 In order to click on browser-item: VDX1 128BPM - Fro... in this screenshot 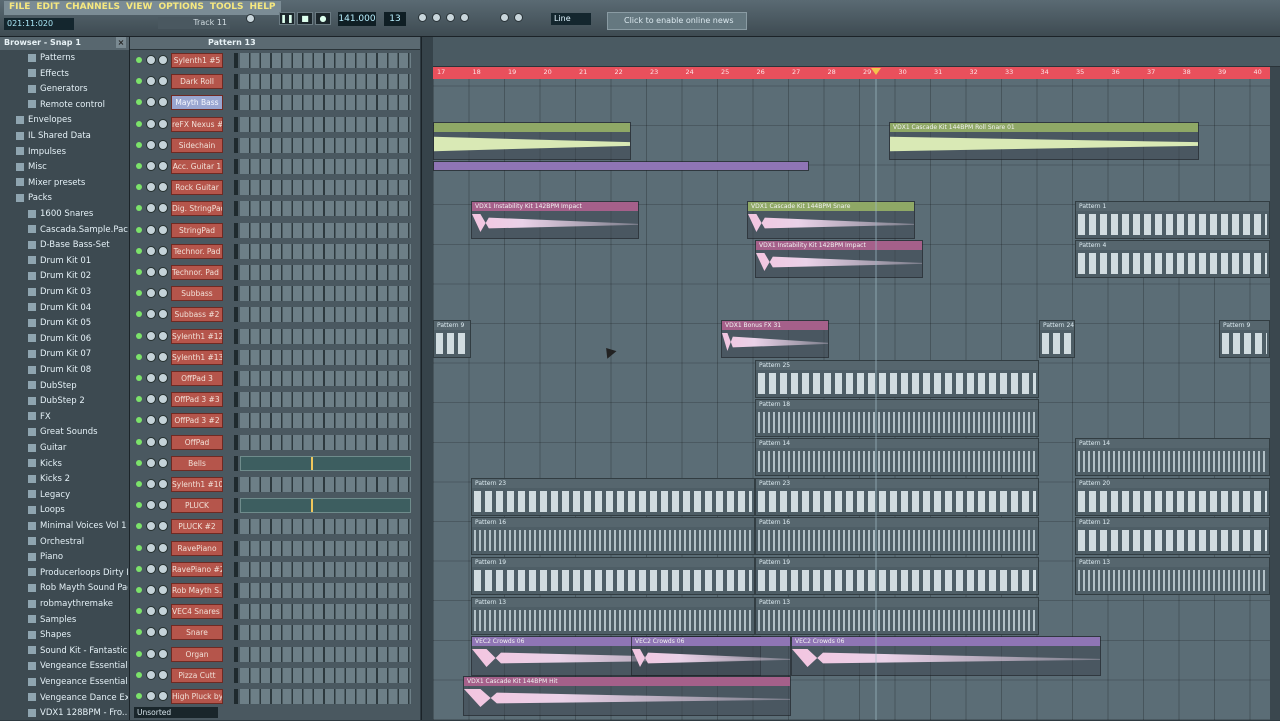, I will do `click(64, 713)`.